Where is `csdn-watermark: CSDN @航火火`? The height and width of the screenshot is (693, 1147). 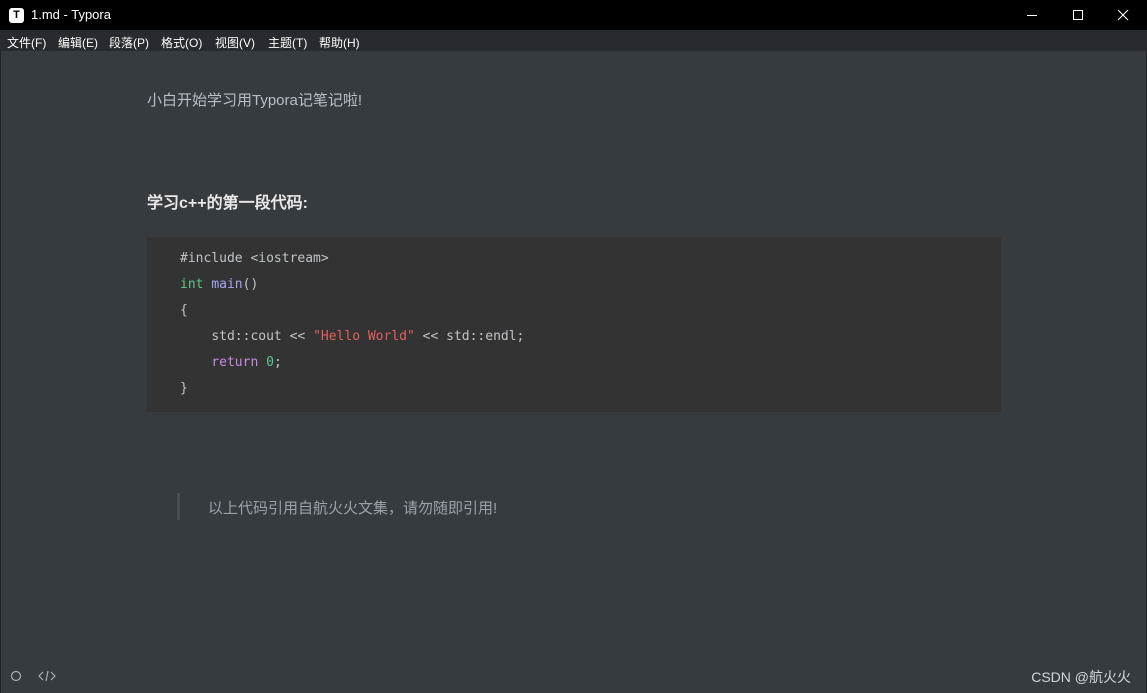 csdn-watermark: CSDN @航火火 is located at coordinates (1081, 677).